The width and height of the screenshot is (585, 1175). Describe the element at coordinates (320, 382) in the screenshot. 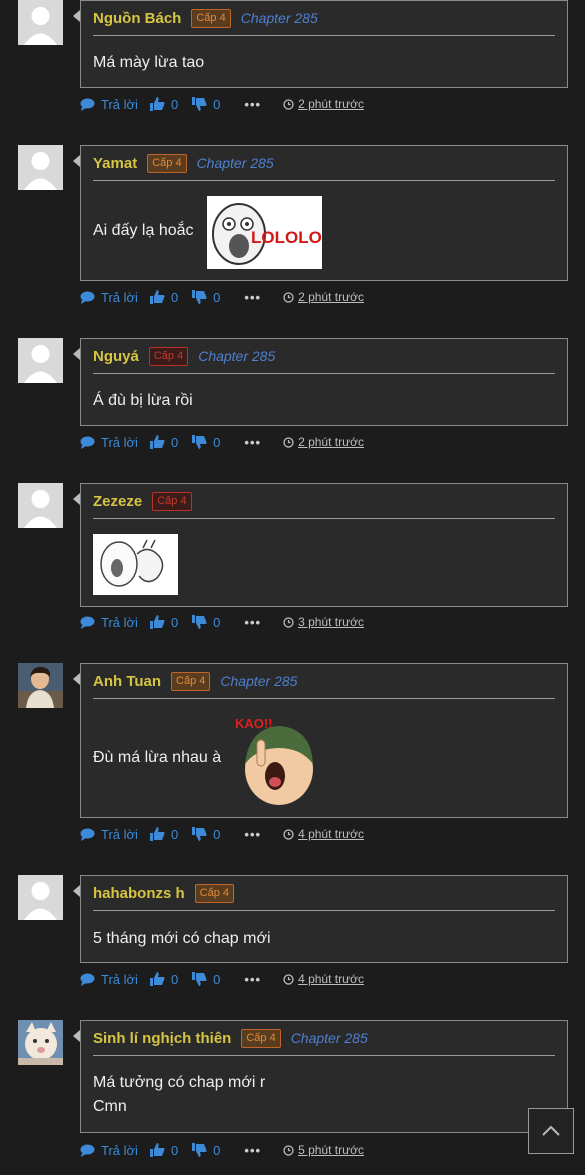

I see `comment-box: Nguyá Cấp 4 Chapter 285 Á đù bị lừa rồi` at that location.